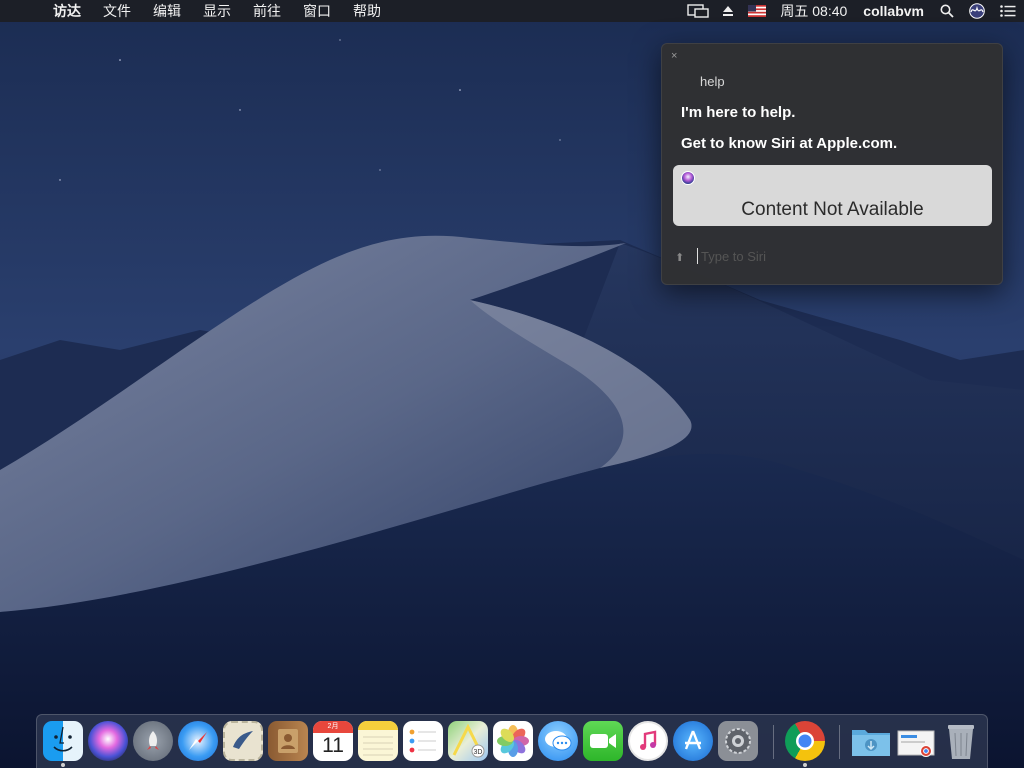  Describe the element at coordinates (478, 752) in the screenshot. I see `svg-text: 3D` at that location.